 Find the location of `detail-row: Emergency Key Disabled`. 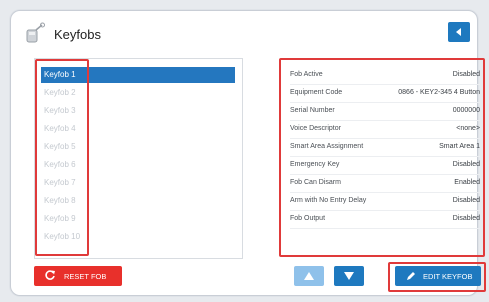

detail-row: Emergency Key Disabled is located at coordinates (385, 165).